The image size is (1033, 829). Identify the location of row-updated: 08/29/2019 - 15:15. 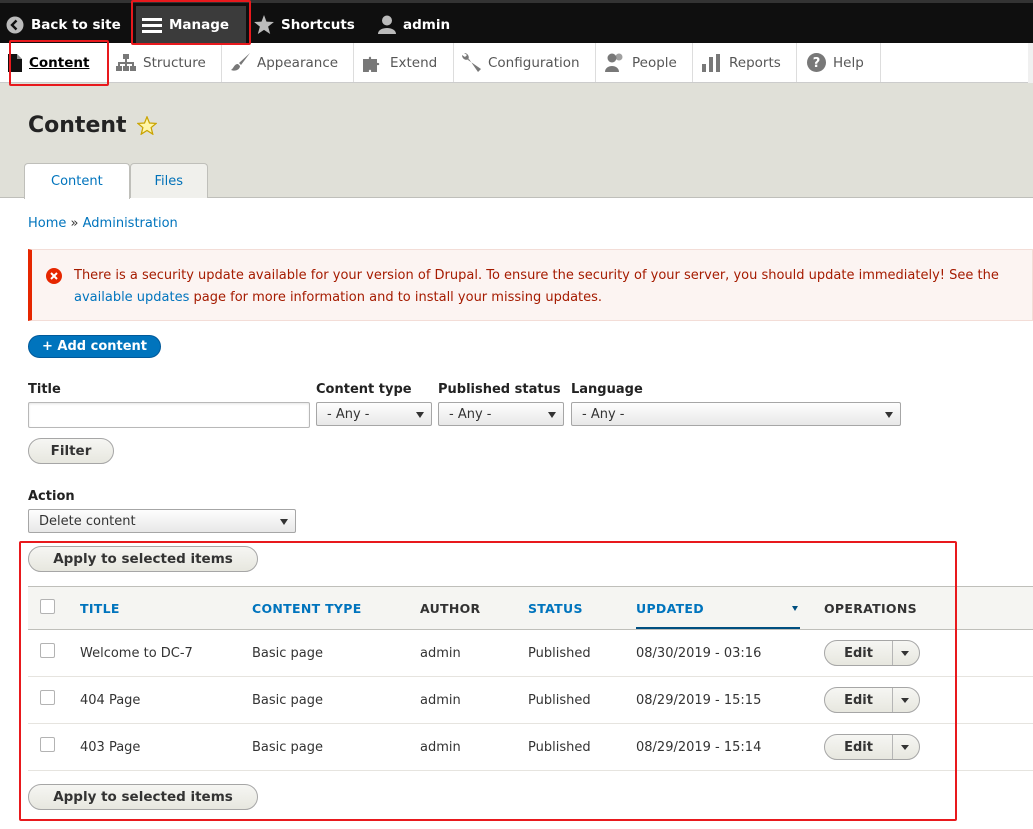
(699, 700).